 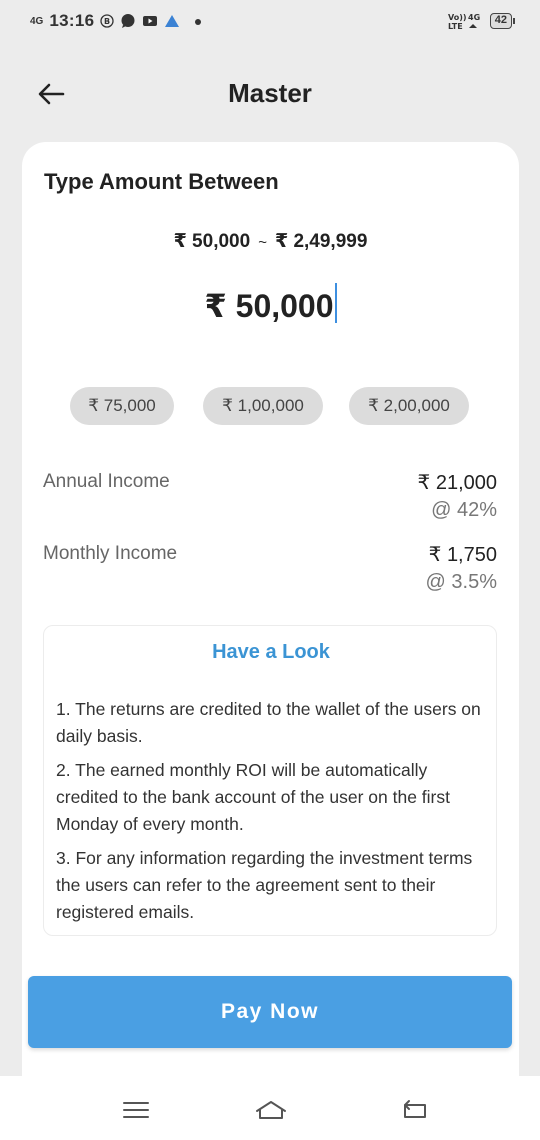 I want to click on dot-icon, so click(x=198, y=22).